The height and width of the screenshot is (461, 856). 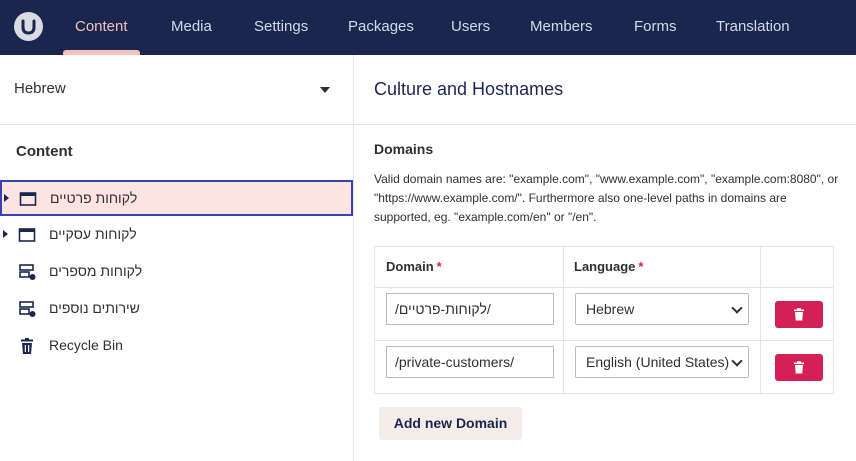 I want to click on tree-item-label: לקוחות פרטיים, so click(x=94, y=198).